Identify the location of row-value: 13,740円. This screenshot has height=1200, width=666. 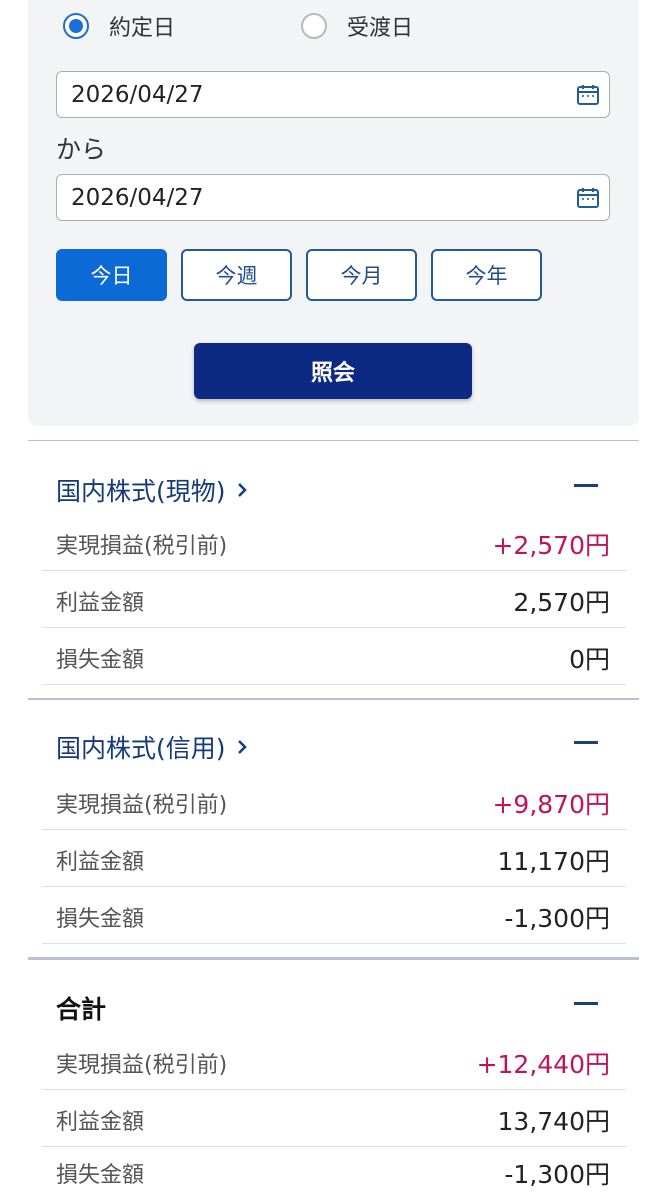
(553, 1121).